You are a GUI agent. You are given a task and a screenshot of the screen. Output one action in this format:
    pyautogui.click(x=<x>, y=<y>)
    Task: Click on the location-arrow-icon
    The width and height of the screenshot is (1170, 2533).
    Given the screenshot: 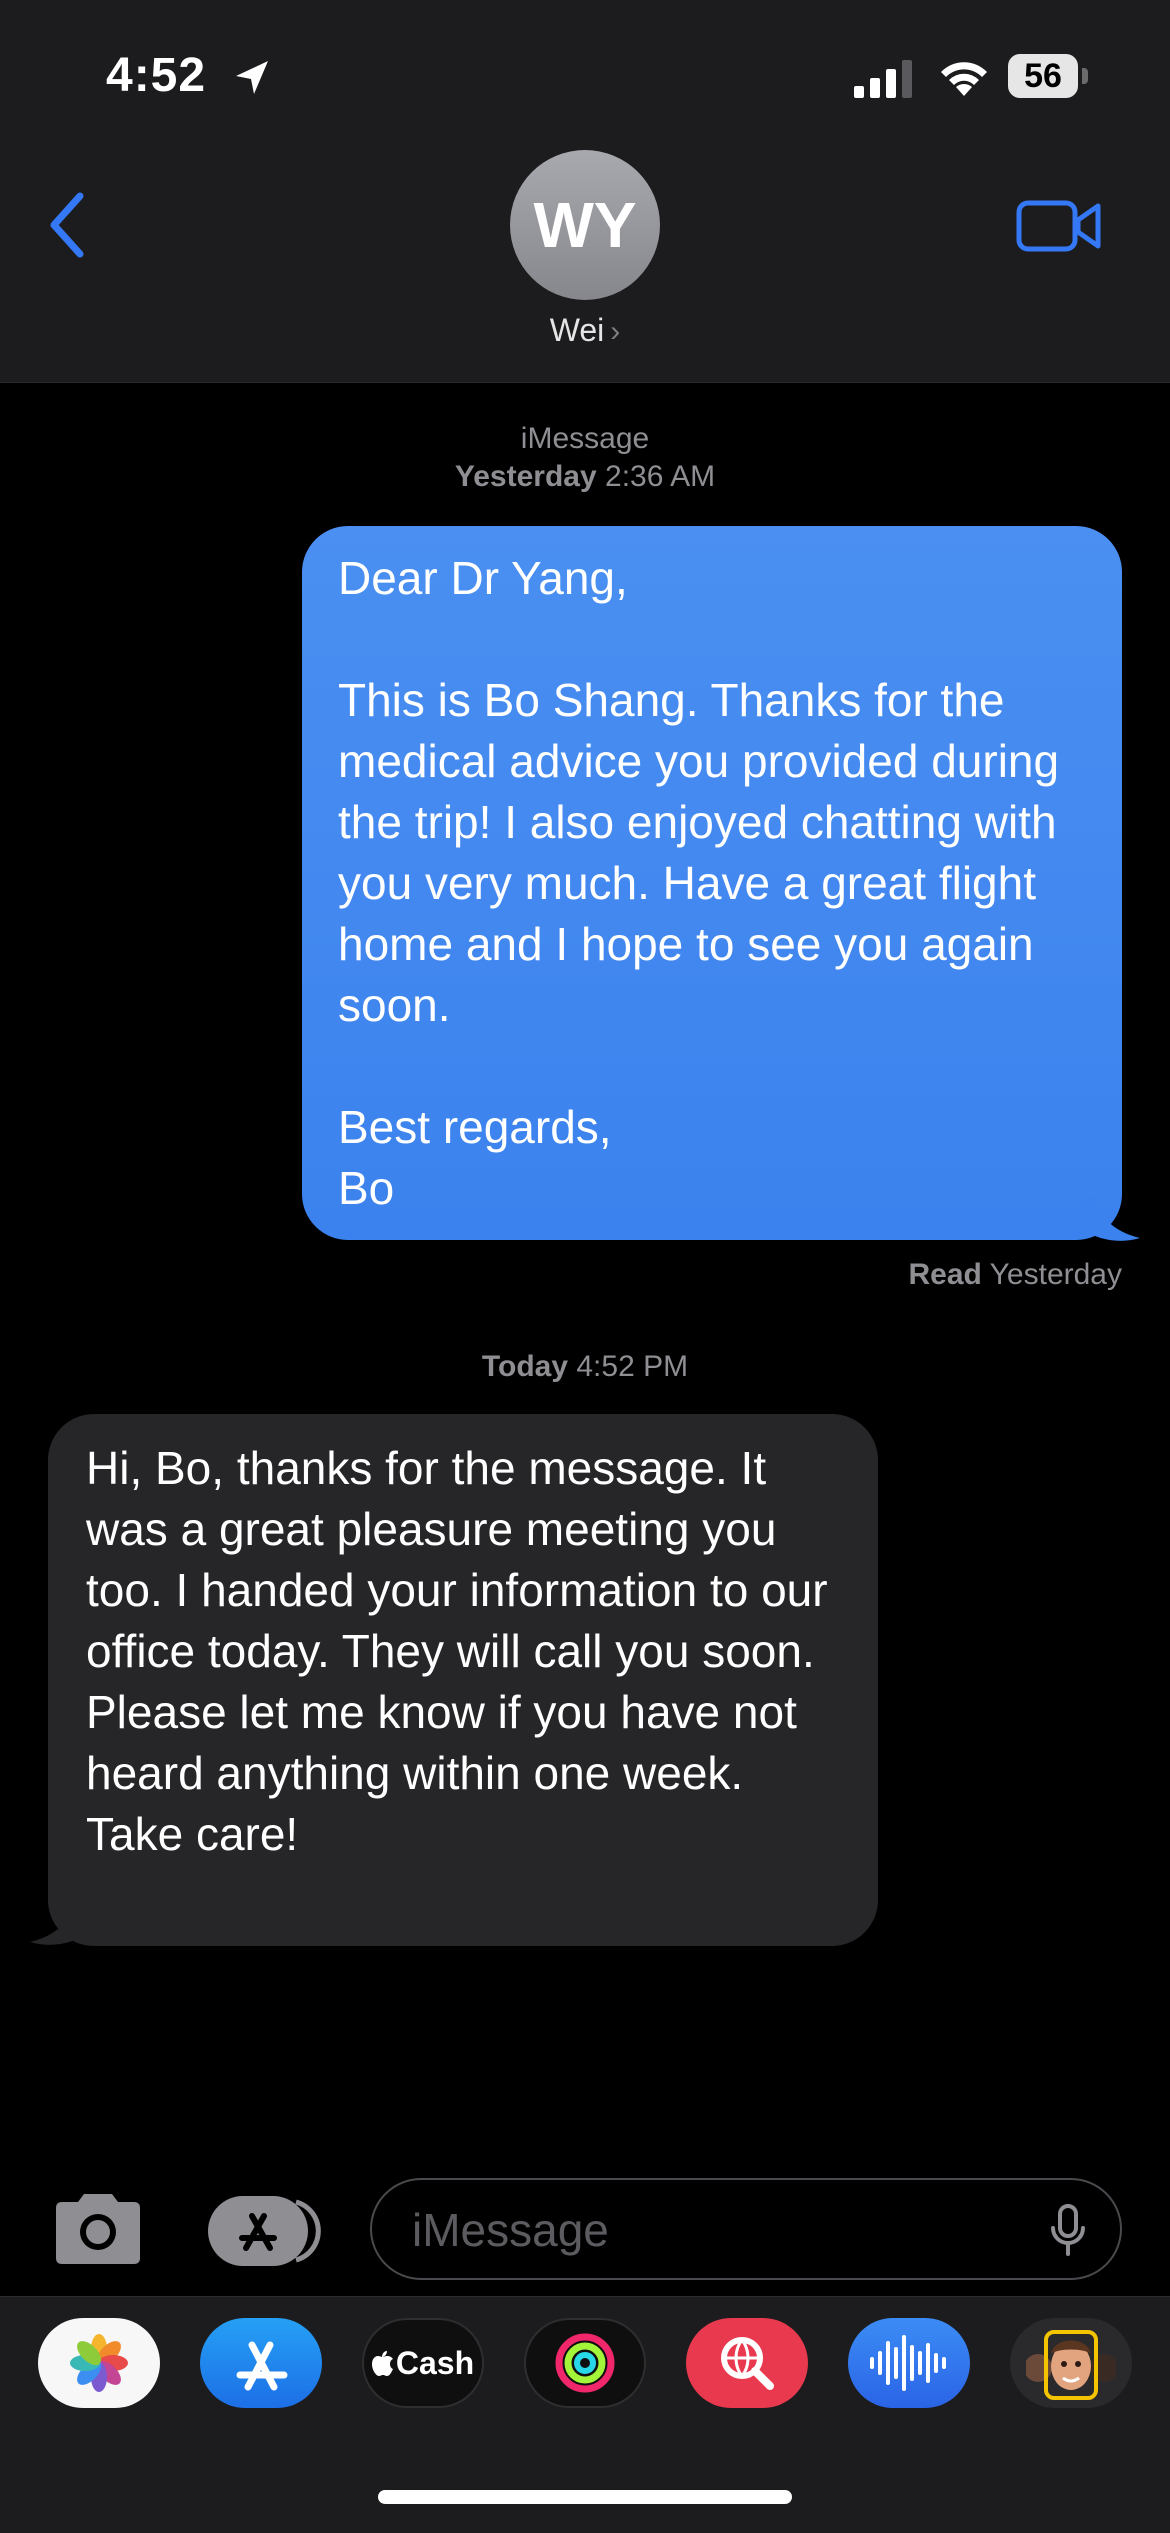 What is the action you would take?
    pyautogui.click(x=252, y=77)
    